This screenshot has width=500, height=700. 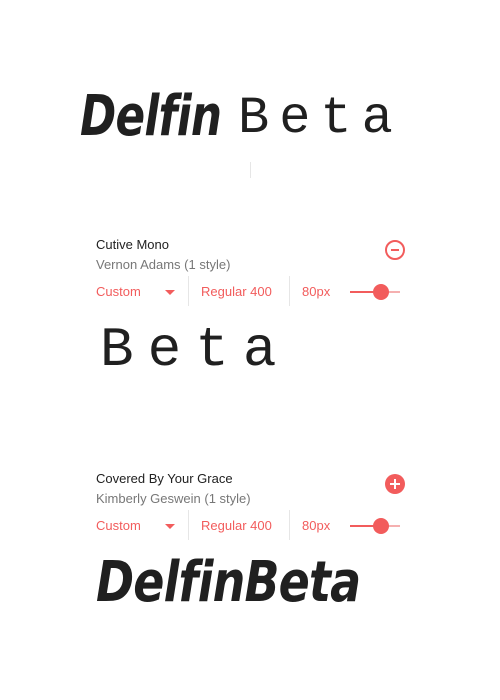 What do you see at coordinates (132, 244) in the screenshot?
I see `font-name: Cutive Mono` at bounding box center [132, 244].